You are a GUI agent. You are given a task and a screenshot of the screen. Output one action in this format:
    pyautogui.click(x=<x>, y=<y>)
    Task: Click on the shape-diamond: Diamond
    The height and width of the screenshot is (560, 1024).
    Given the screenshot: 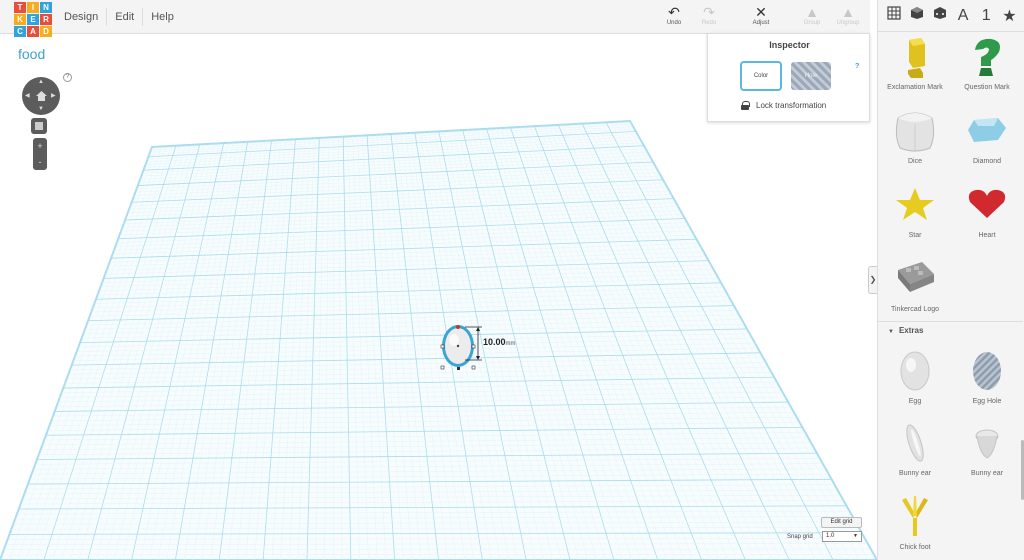 What is the action you would take?
    pyautogui.click(x=987, y=136)
    